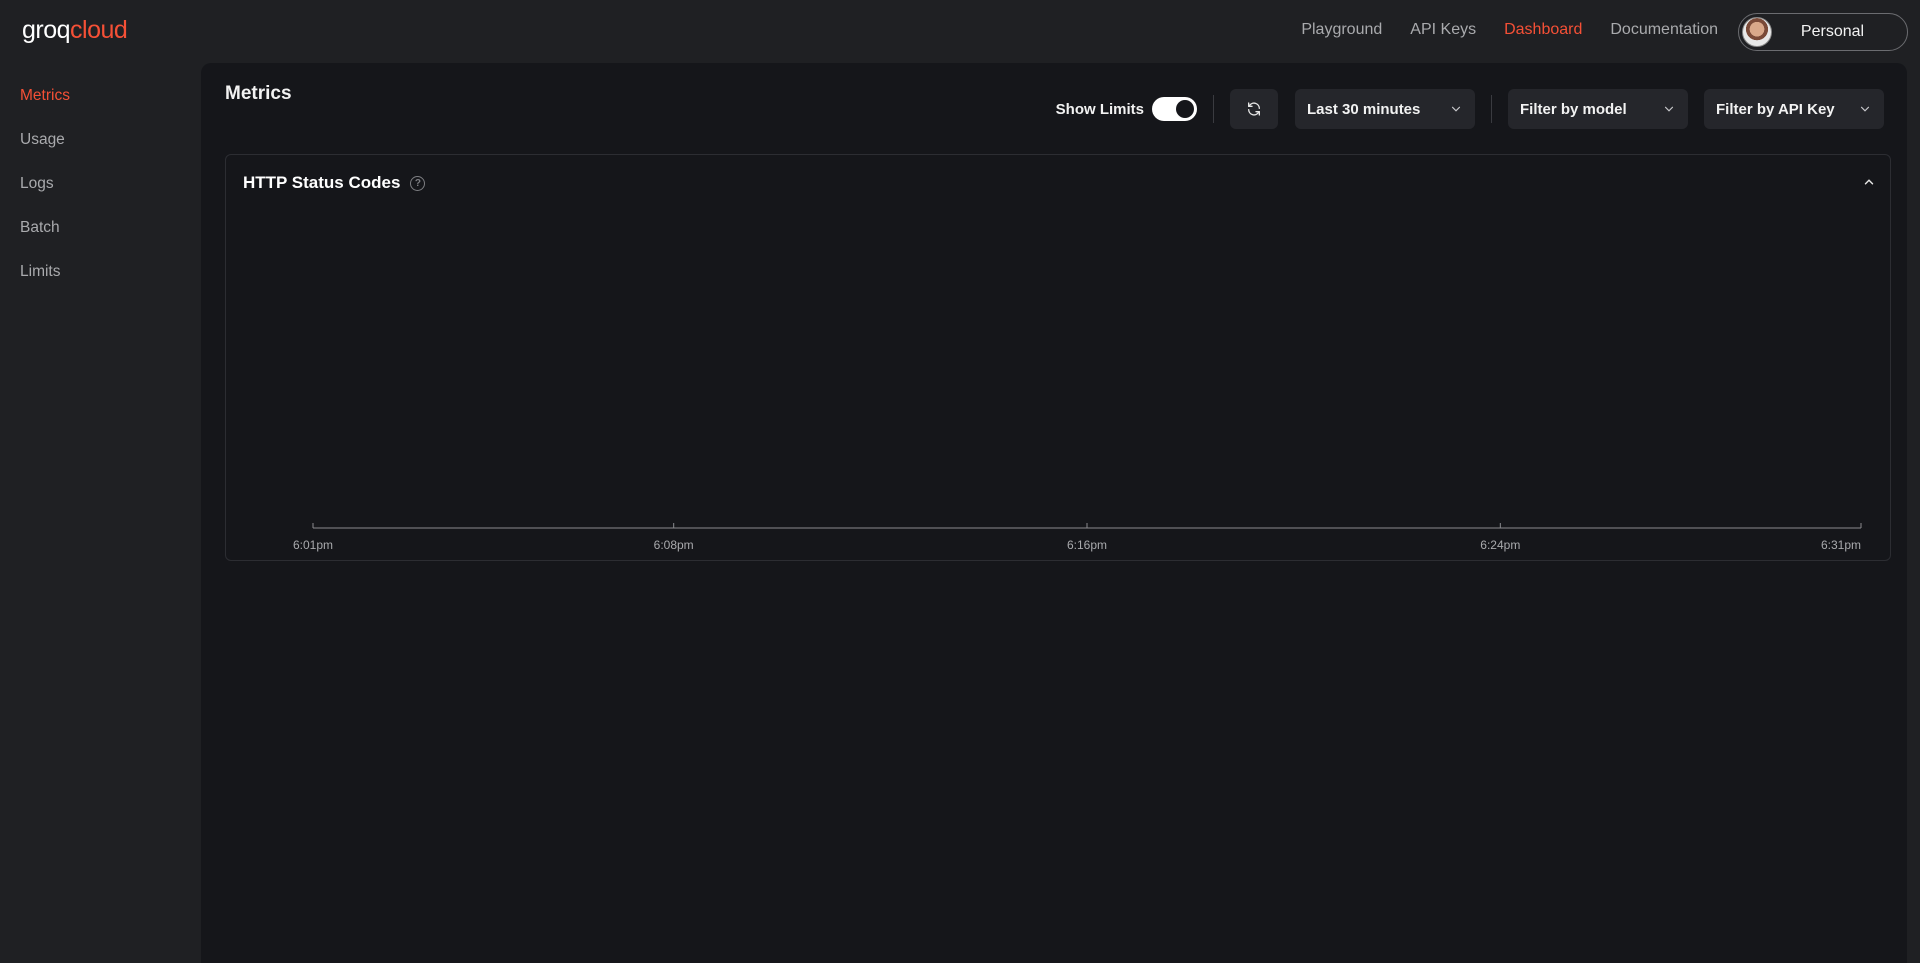  What do you see at coordinates (1364, 109) in the screenshot?
I see `time-range-value: Last 30 minutes` at bounding box center [1364, 109].